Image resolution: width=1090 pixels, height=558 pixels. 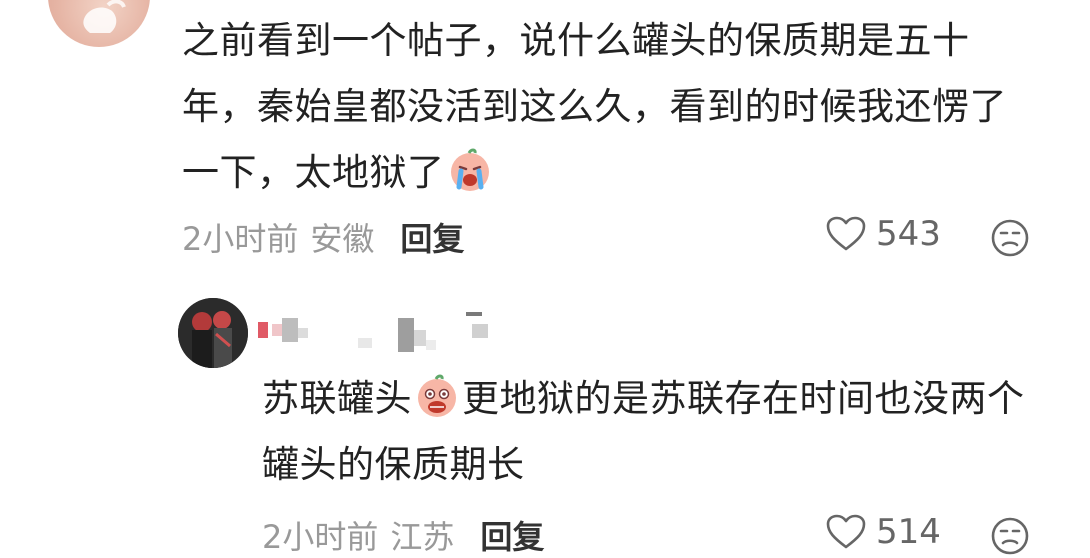 I want to click on shocked-face-emoji-icon, so click(x=437, y=396).